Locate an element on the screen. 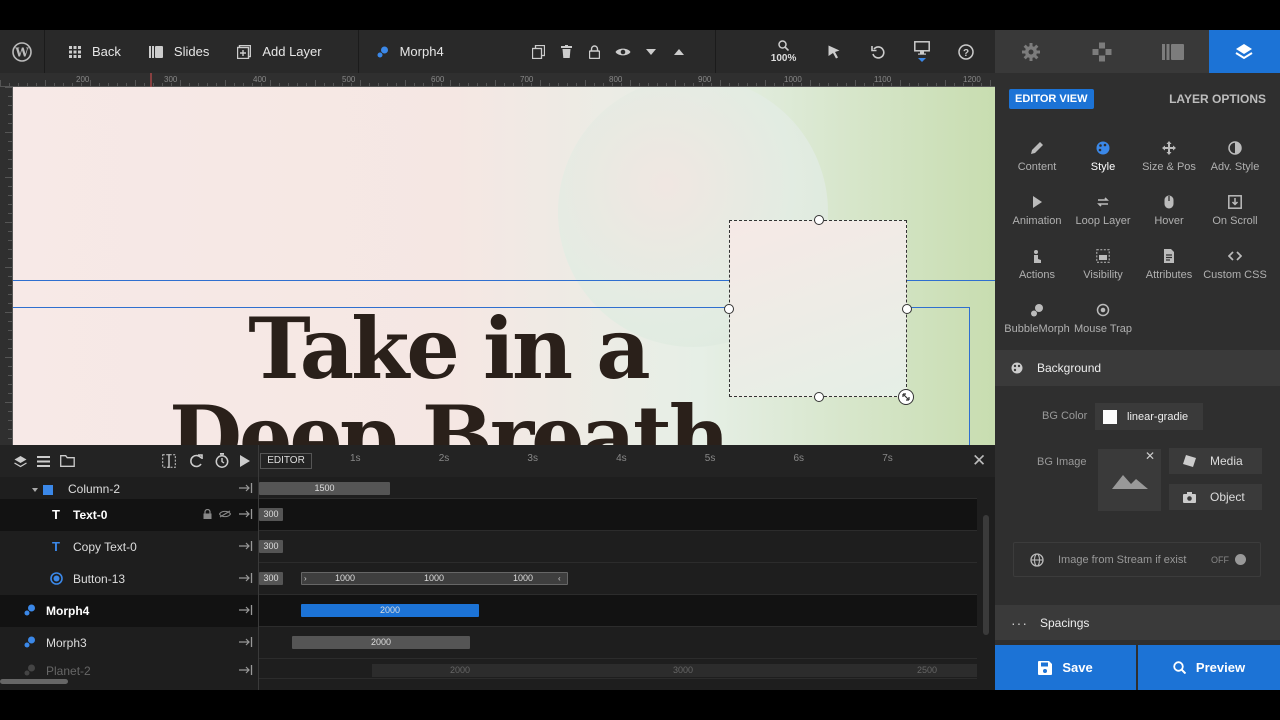 This screenshot has width=1280, height=720. more-icon: ··· is located at coordinates (1019, 622).